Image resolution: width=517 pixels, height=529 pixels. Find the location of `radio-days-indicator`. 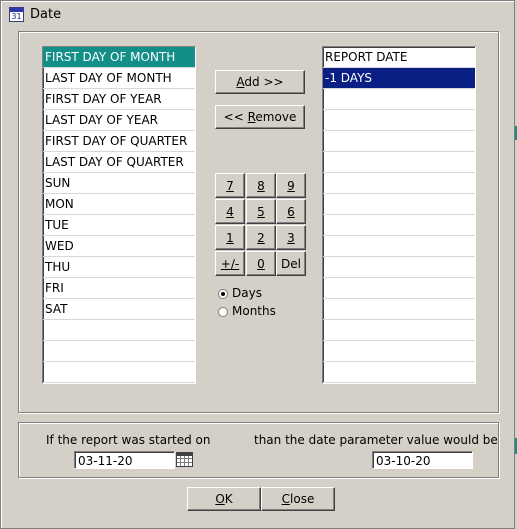

radio-days-indicator is located at coordinates (223, 293).